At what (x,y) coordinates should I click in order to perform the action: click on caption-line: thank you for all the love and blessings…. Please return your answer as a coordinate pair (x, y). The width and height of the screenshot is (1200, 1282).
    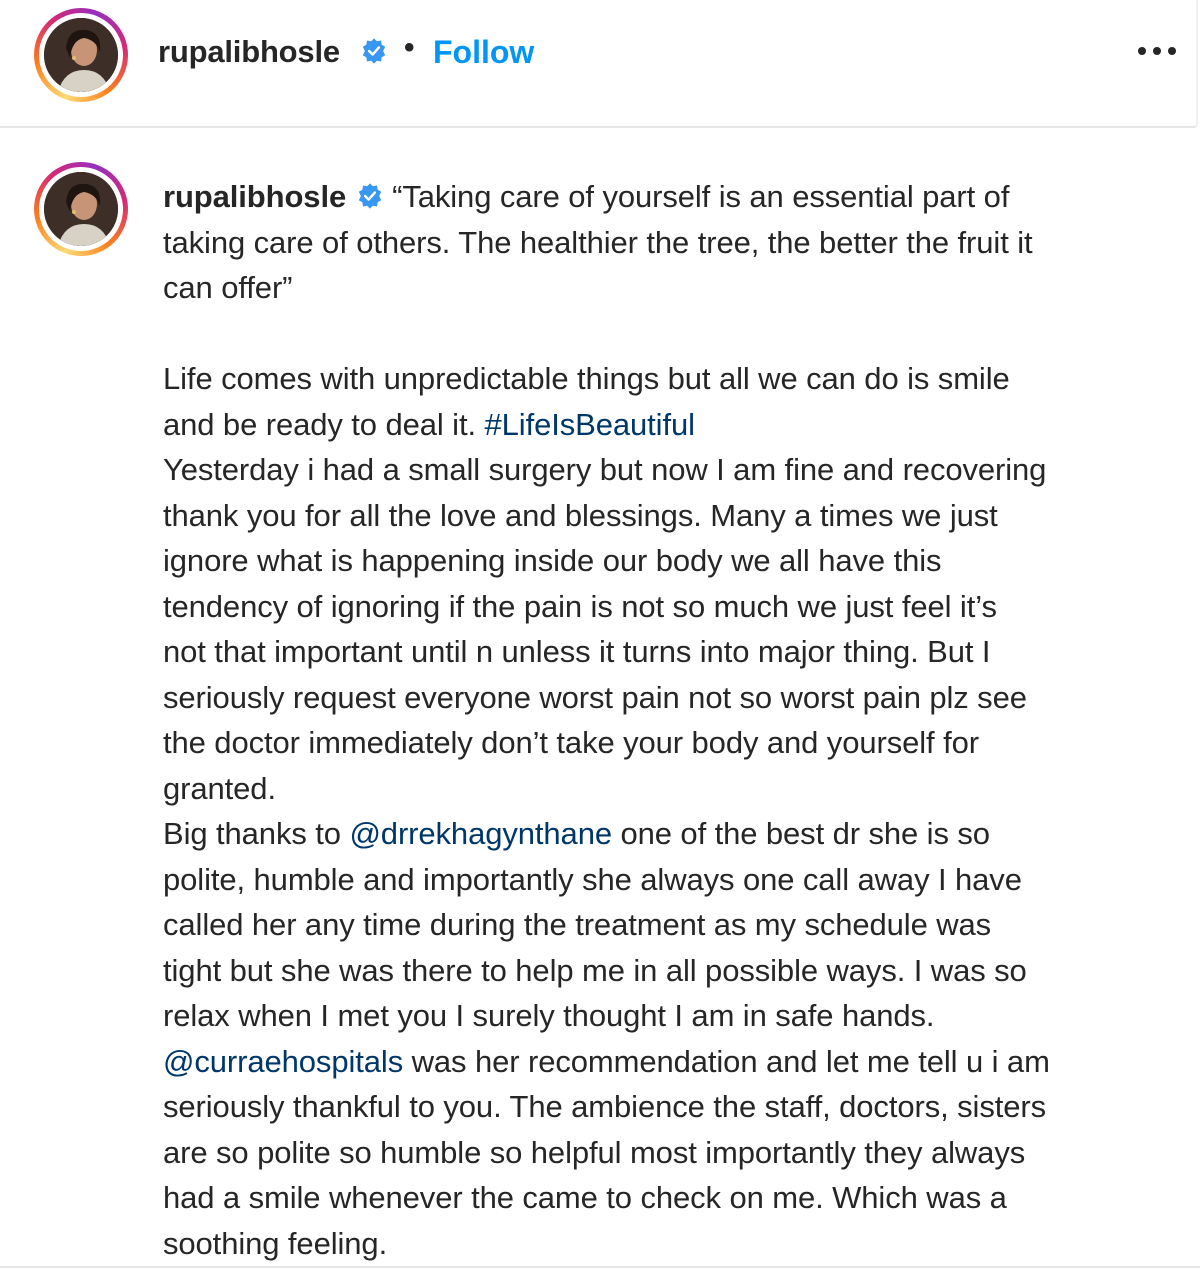
    Looking at the image, I should click on (580, 515).